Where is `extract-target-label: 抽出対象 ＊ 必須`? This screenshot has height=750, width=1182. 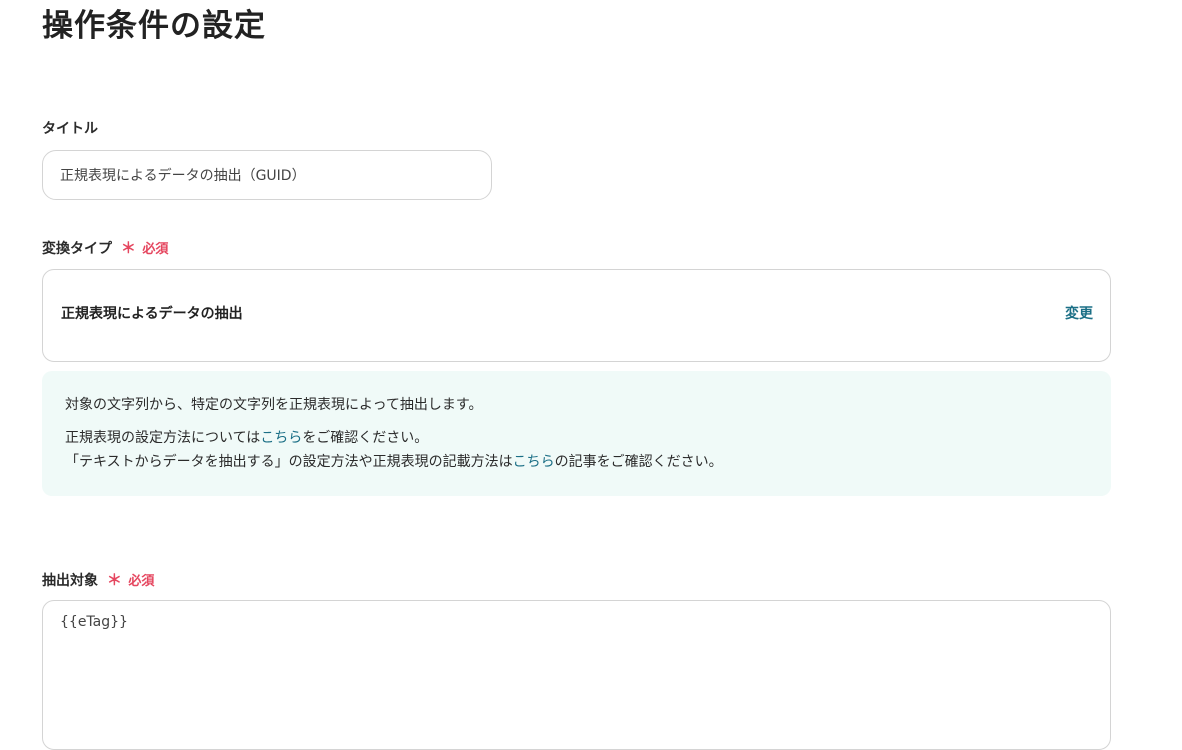
extract-target-label: 抽出対象 ＊ 必須 is located at coordinates (98, 581).